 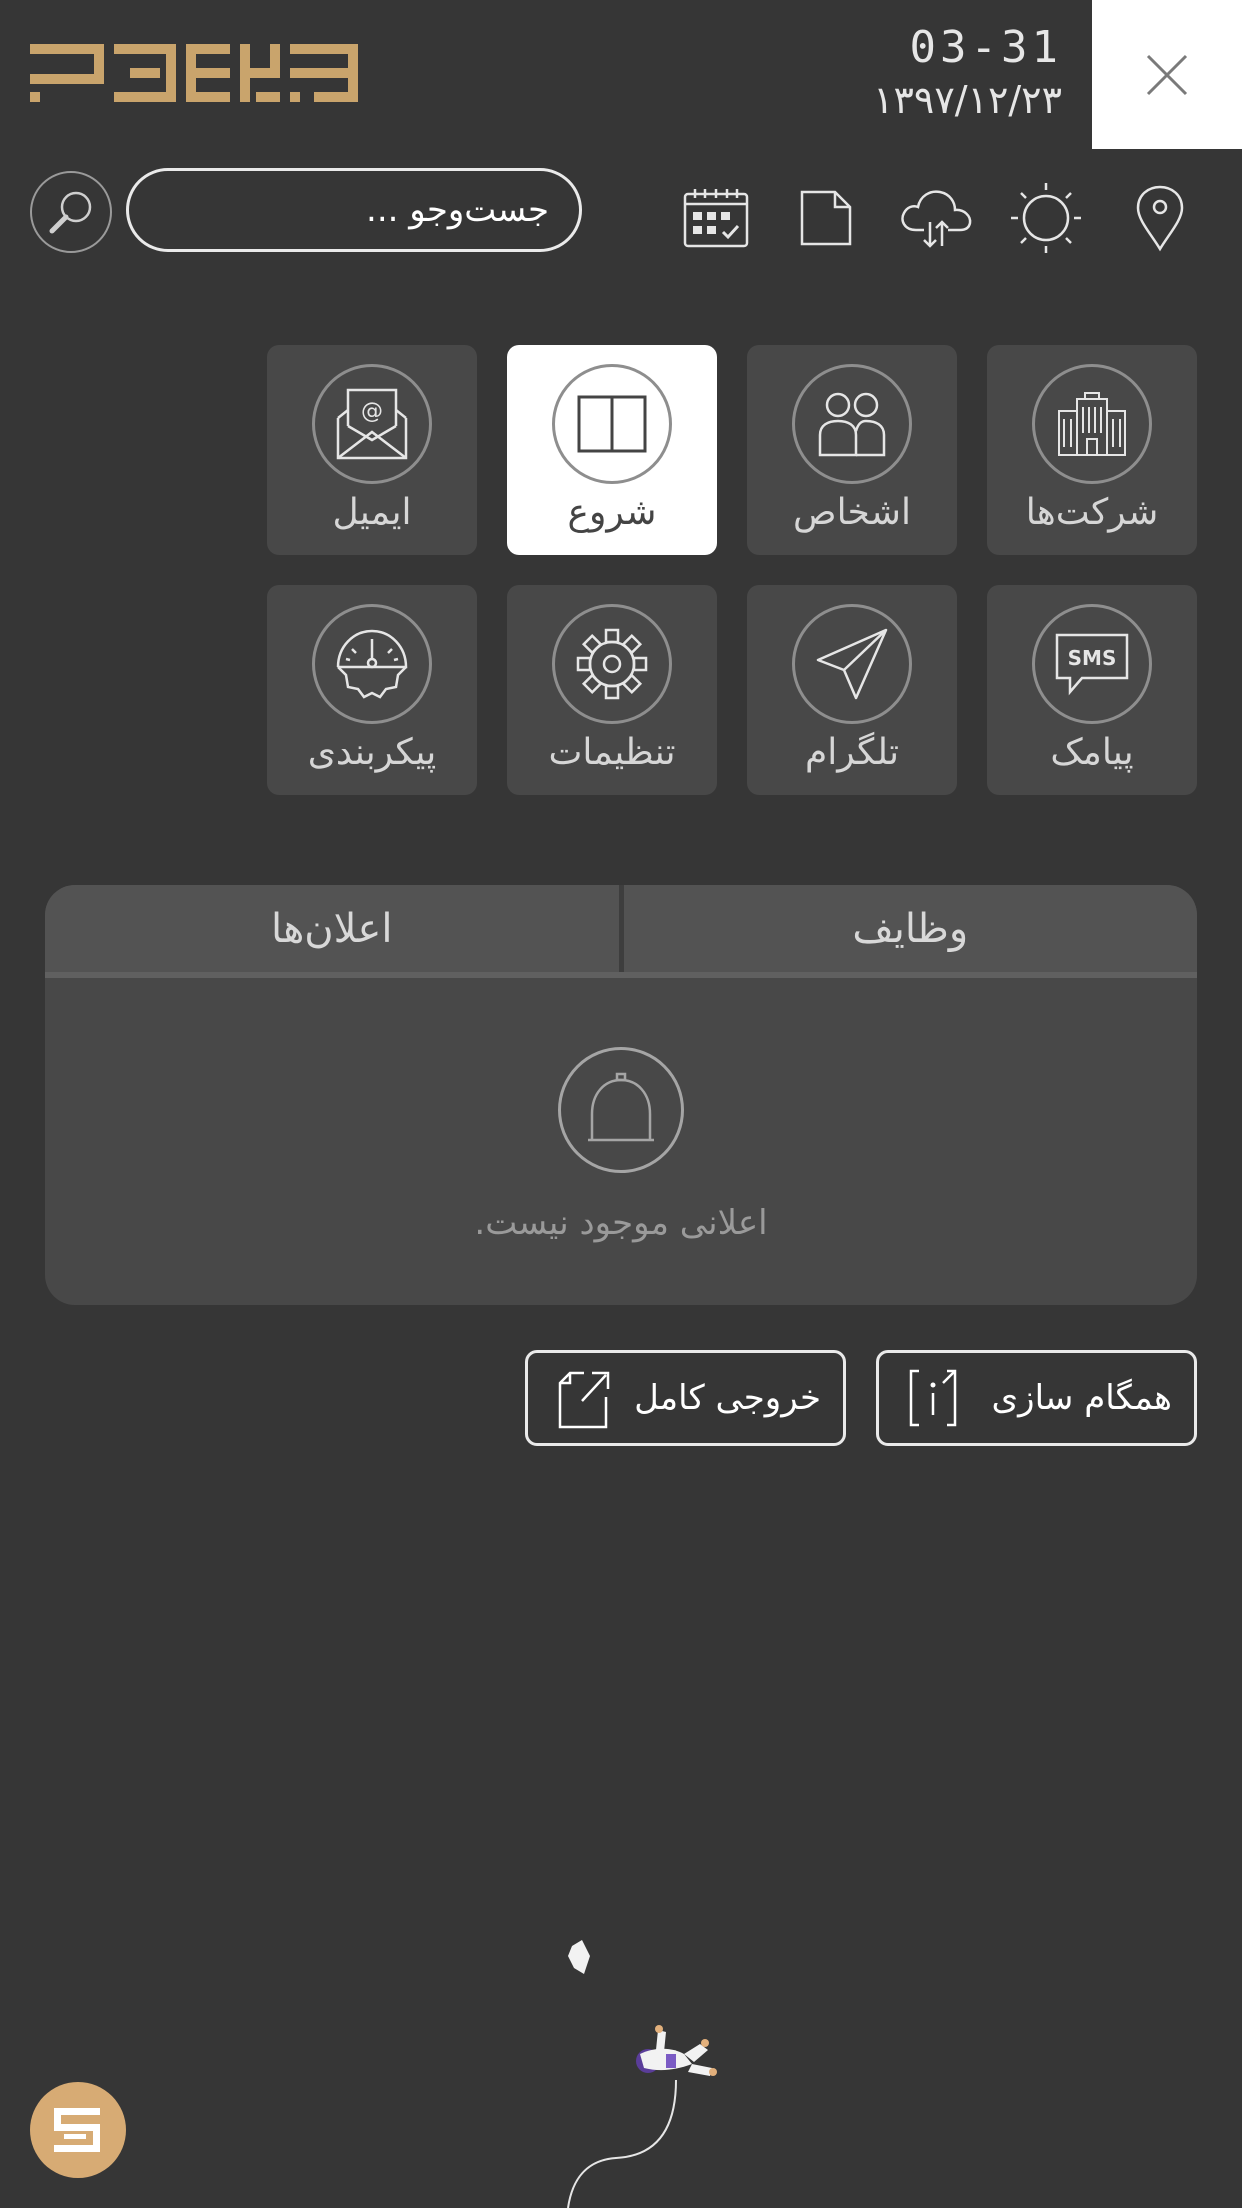 I want to click on panels-icon, so click(x=612, y=424).